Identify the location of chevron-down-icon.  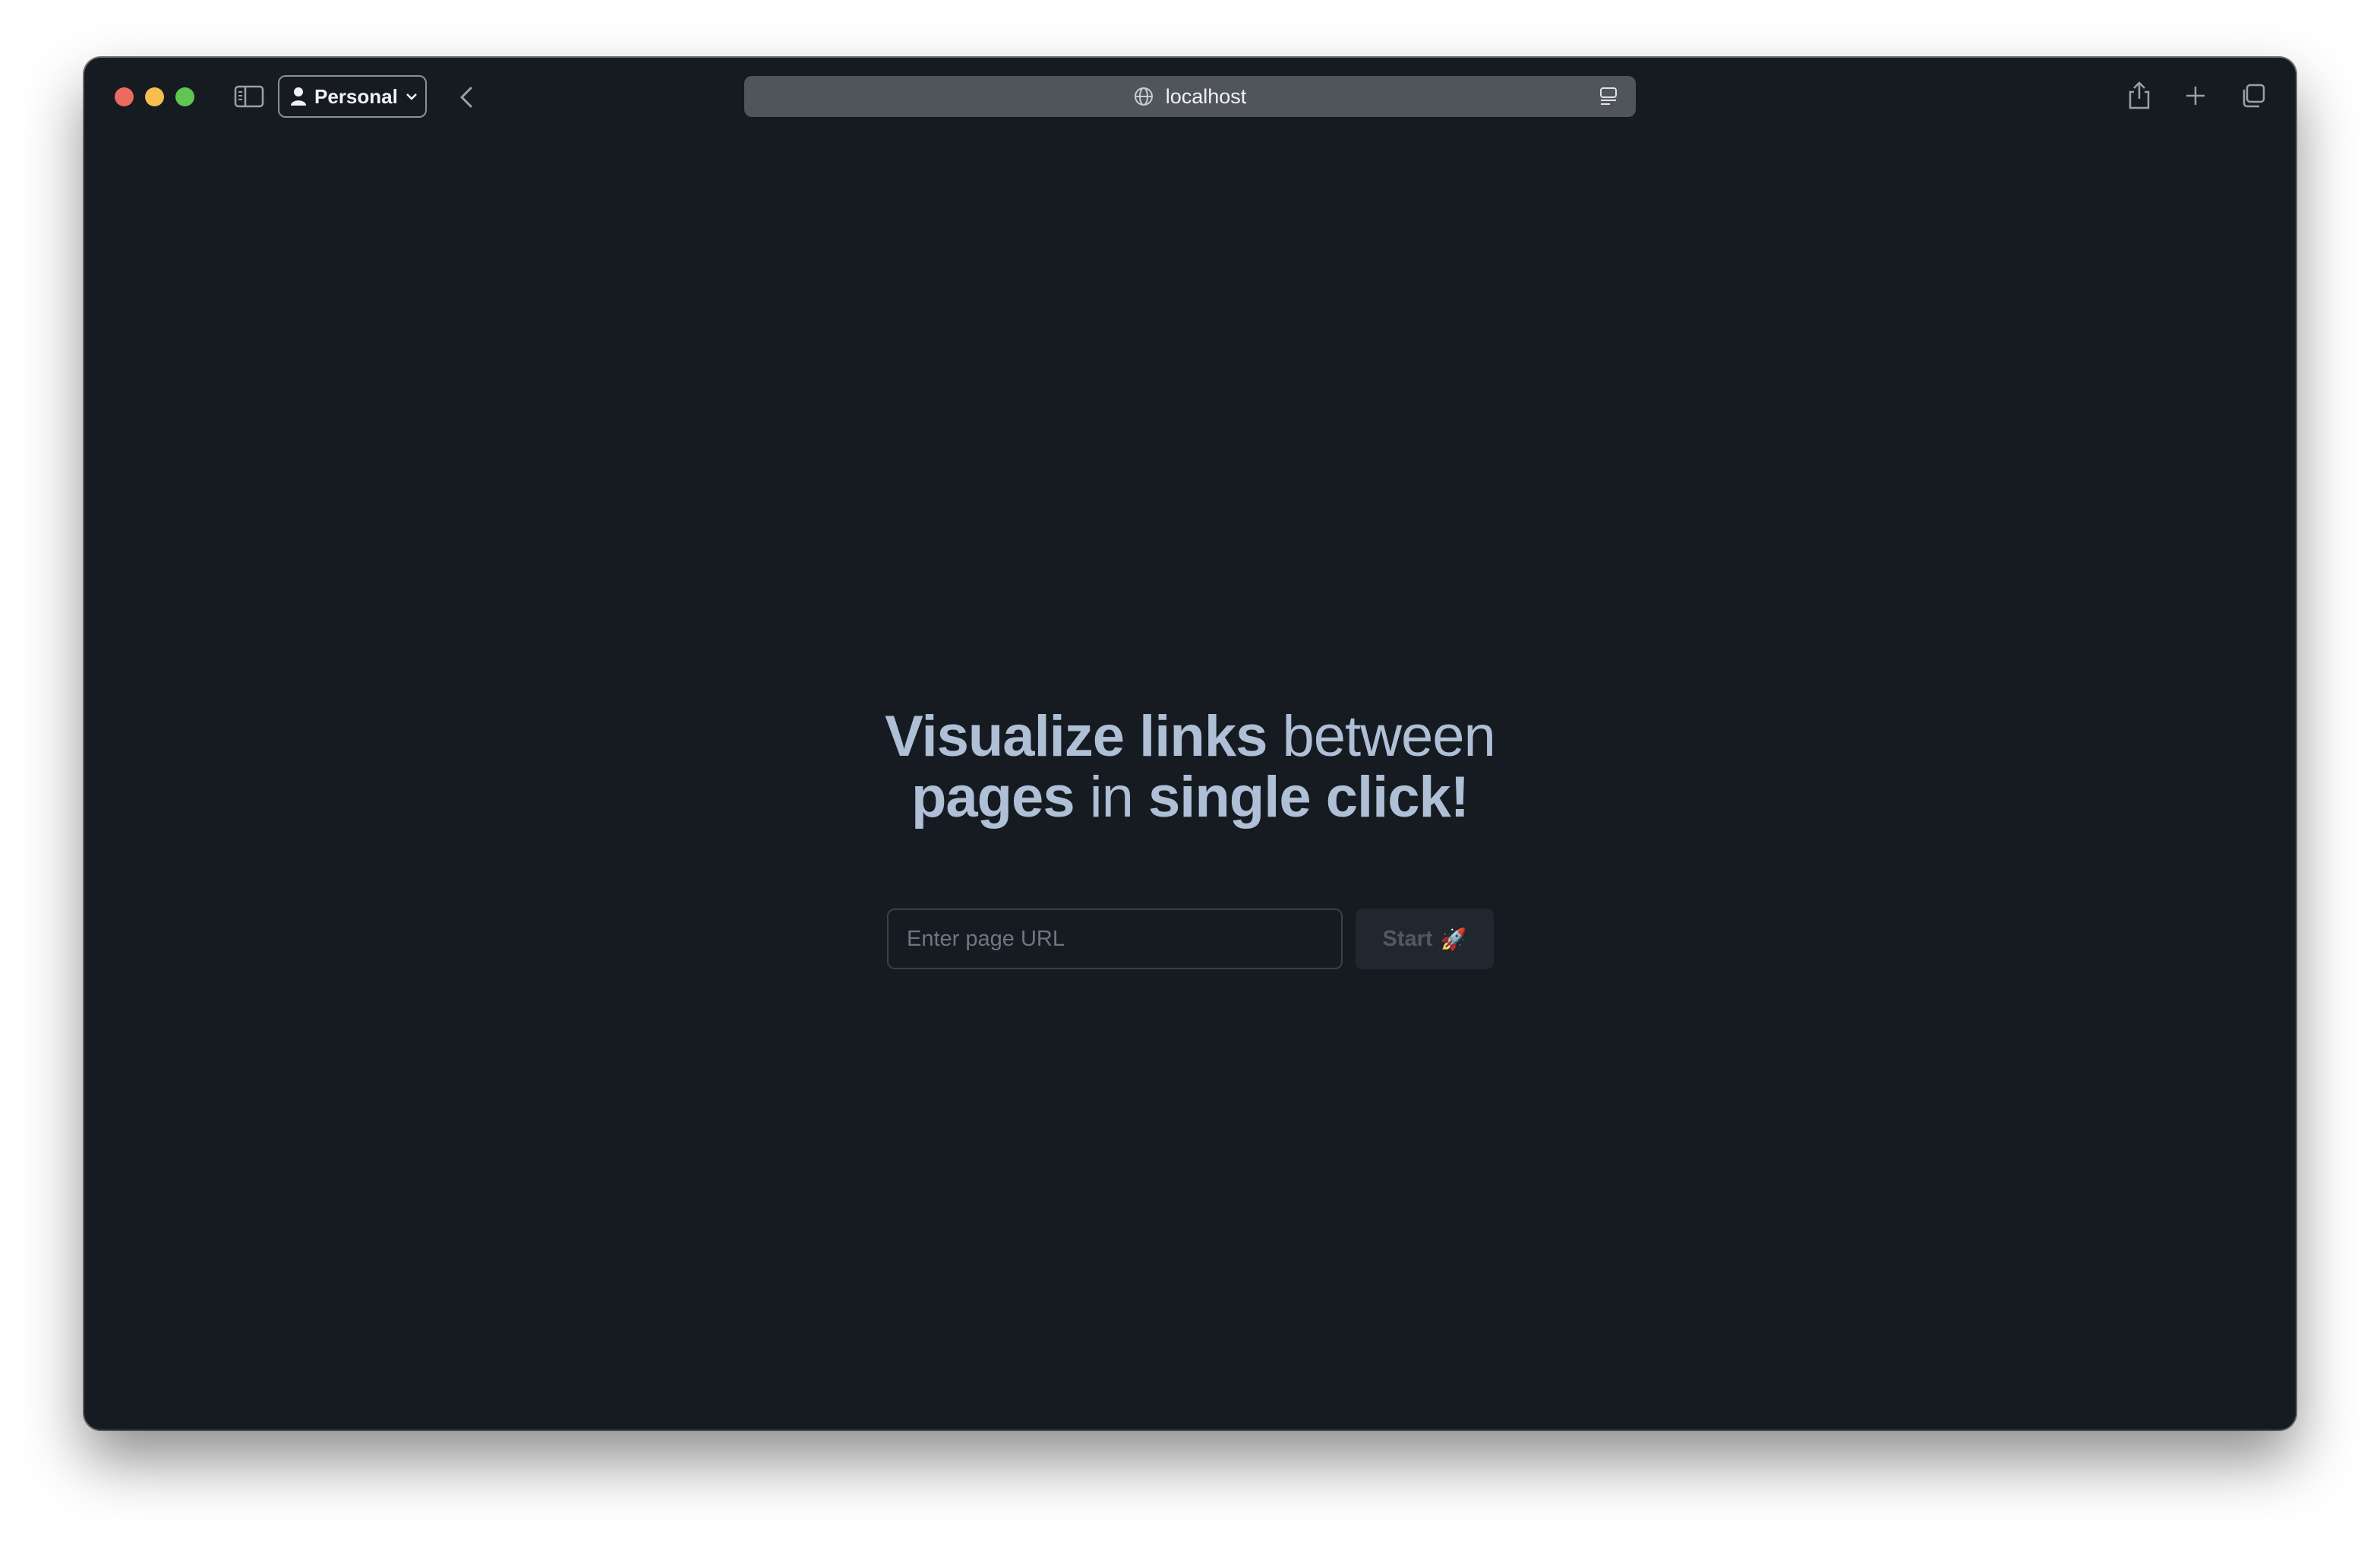
(412, 96).